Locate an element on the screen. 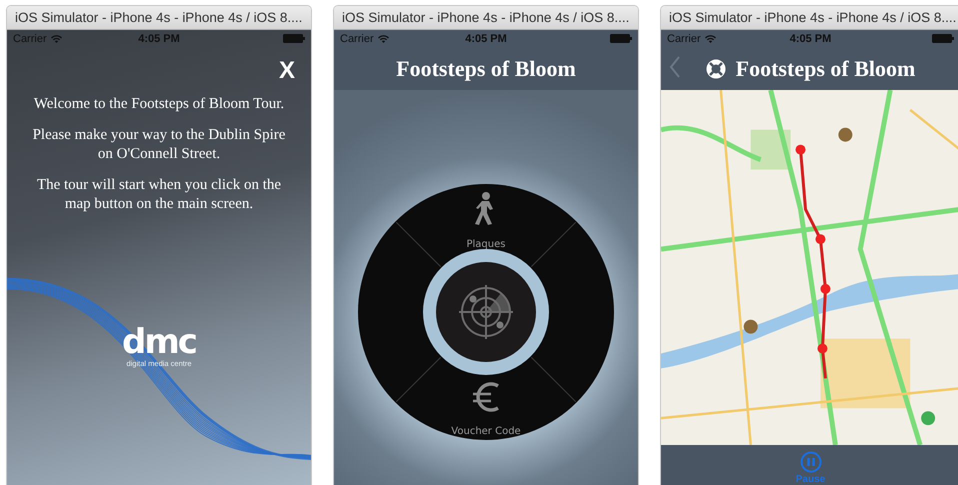  euro-icon is located at coordinates (485, 397).